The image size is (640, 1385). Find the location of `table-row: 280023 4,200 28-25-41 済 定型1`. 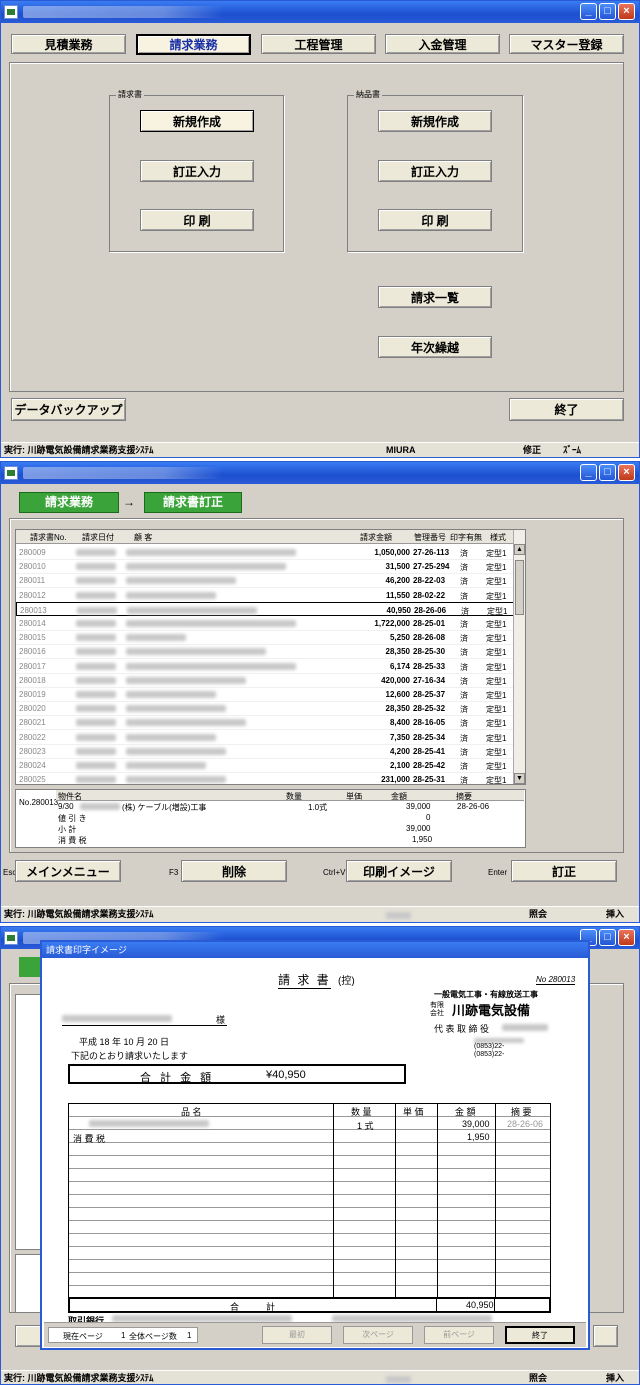

table-row: 280023 4,200 28-25-41 済 定型1 is located at coordinates (270, 751).